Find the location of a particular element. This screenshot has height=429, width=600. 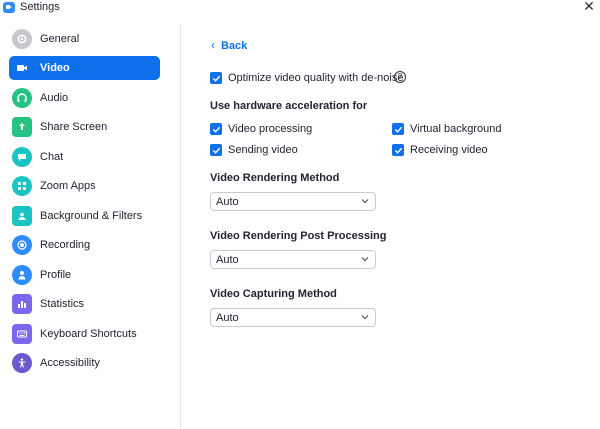

chat-icon is located at coordinates (22, 157).